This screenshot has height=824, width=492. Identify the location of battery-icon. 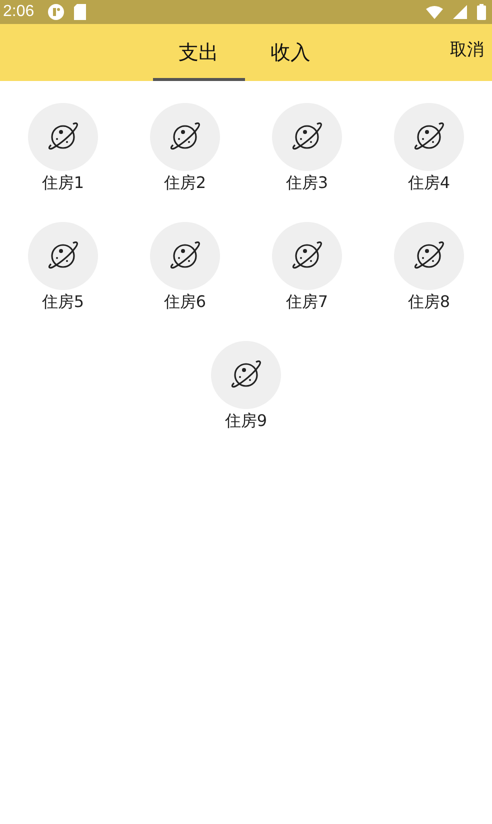
(481, 12).